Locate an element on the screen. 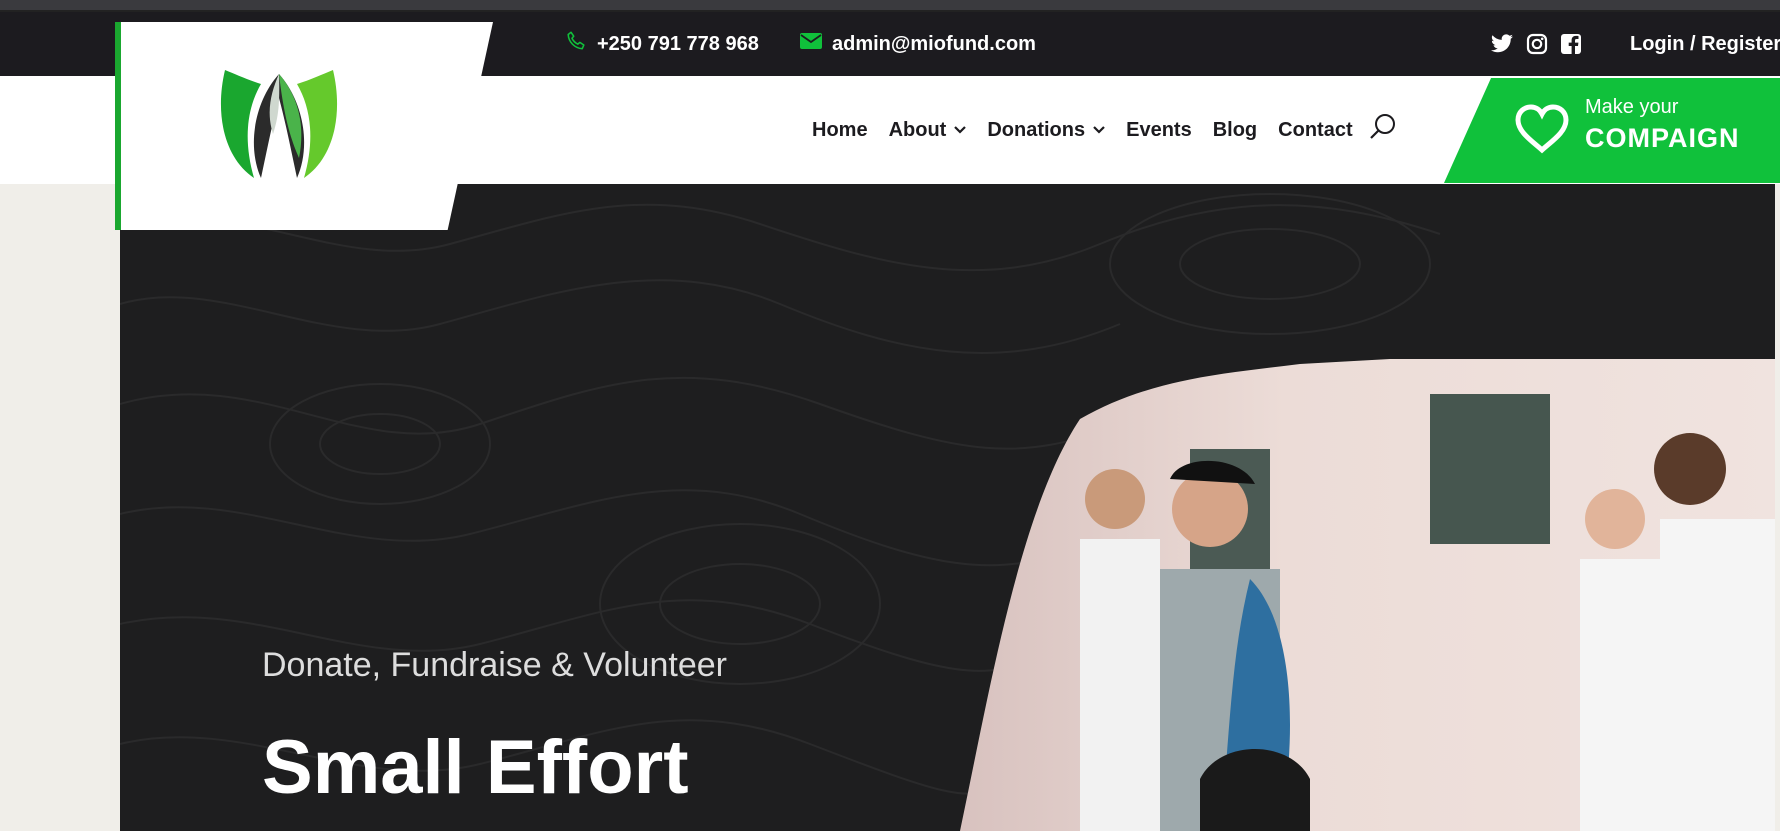  nav-item-home: Home is located at coordinates (840, 130).